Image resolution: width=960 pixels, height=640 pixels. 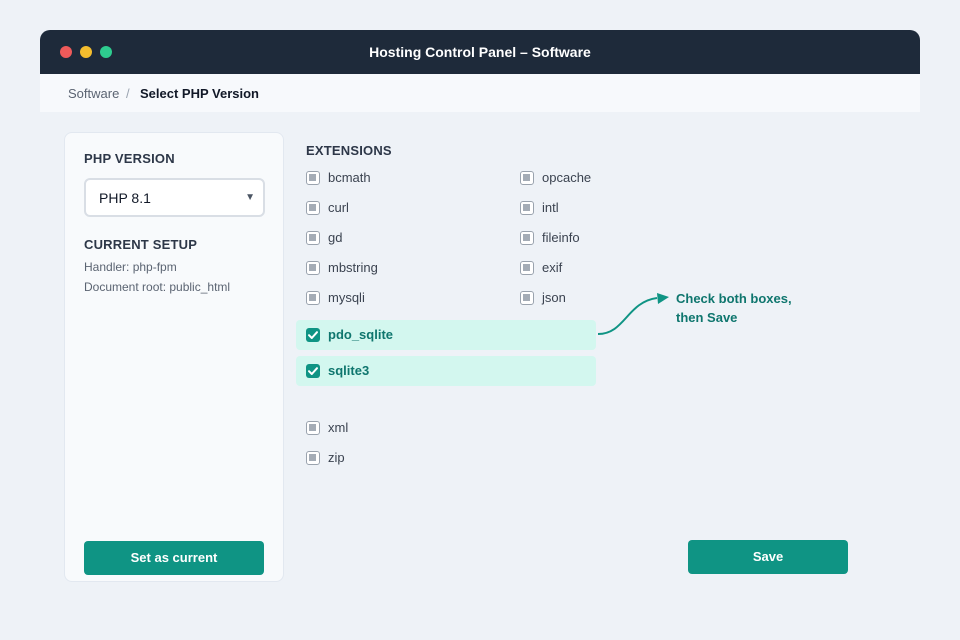 I want to click on extension-label: gd, so click(x=335, y=237).